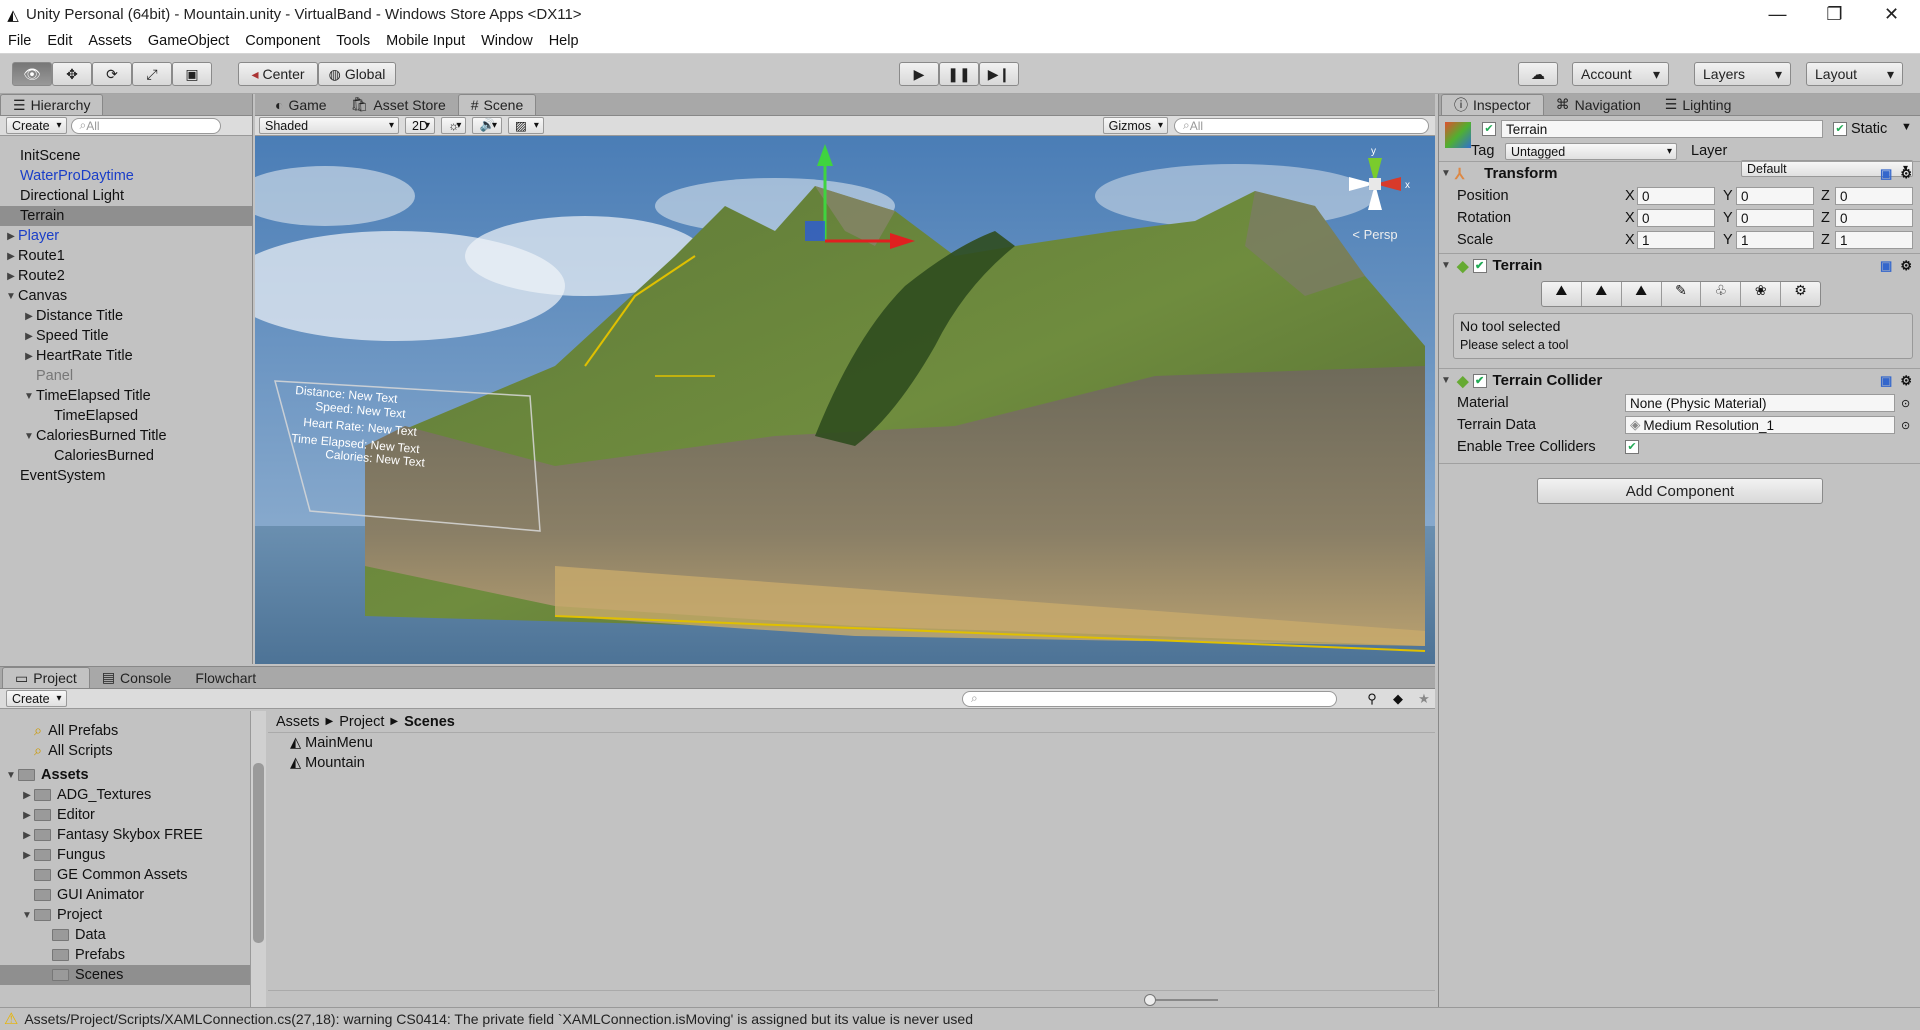  I want to click on gizmos-dropdown: Gizmos, so click(1135, 125).